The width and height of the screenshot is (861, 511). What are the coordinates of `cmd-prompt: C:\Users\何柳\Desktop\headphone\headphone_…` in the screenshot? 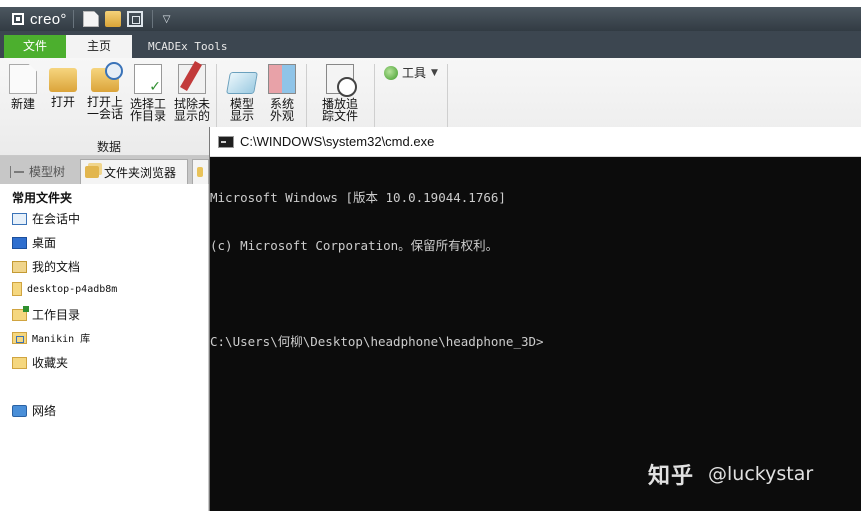 It's located at (377, 341).